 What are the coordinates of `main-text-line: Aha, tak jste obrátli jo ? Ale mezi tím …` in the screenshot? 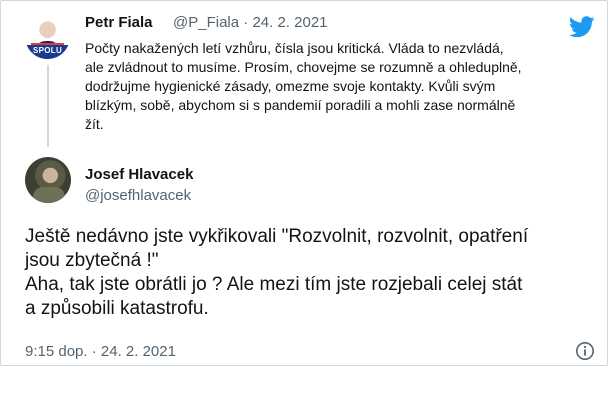 It's located at (274, 284).